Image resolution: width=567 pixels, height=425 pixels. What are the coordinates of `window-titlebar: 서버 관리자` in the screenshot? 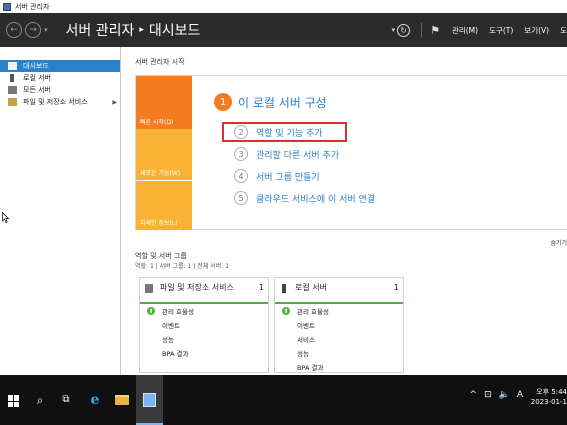 It's located at (283, 6).